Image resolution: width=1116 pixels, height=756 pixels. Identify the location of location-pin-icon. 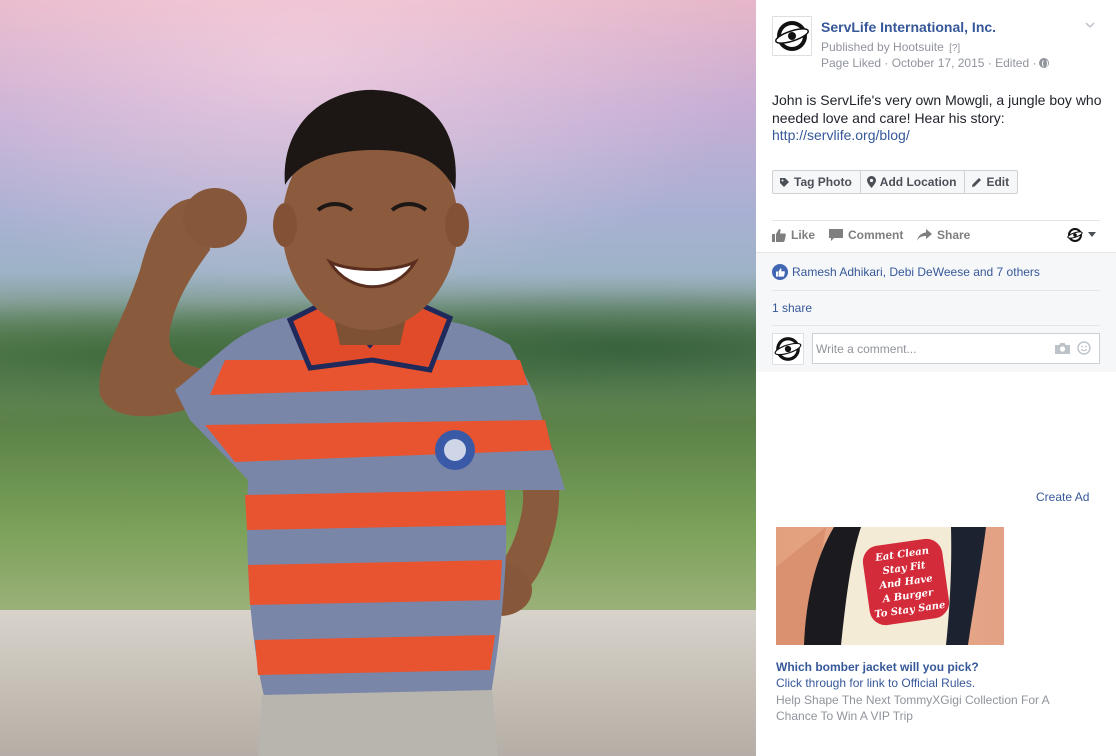
(871, 182).